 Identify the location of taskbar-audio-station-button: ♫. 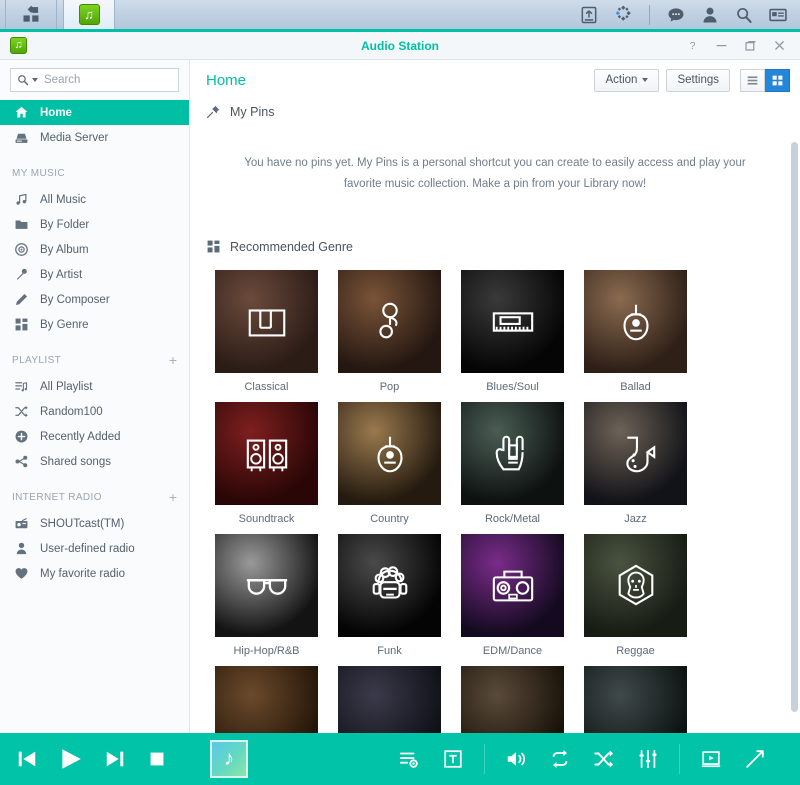
(89, 14).